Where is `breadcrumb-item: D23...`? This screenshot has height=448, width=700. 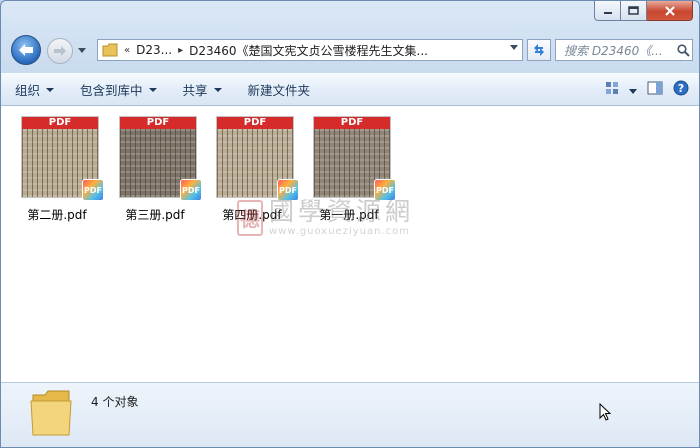 breadcrumb-item: D23... is located at coordinates (154, 50).